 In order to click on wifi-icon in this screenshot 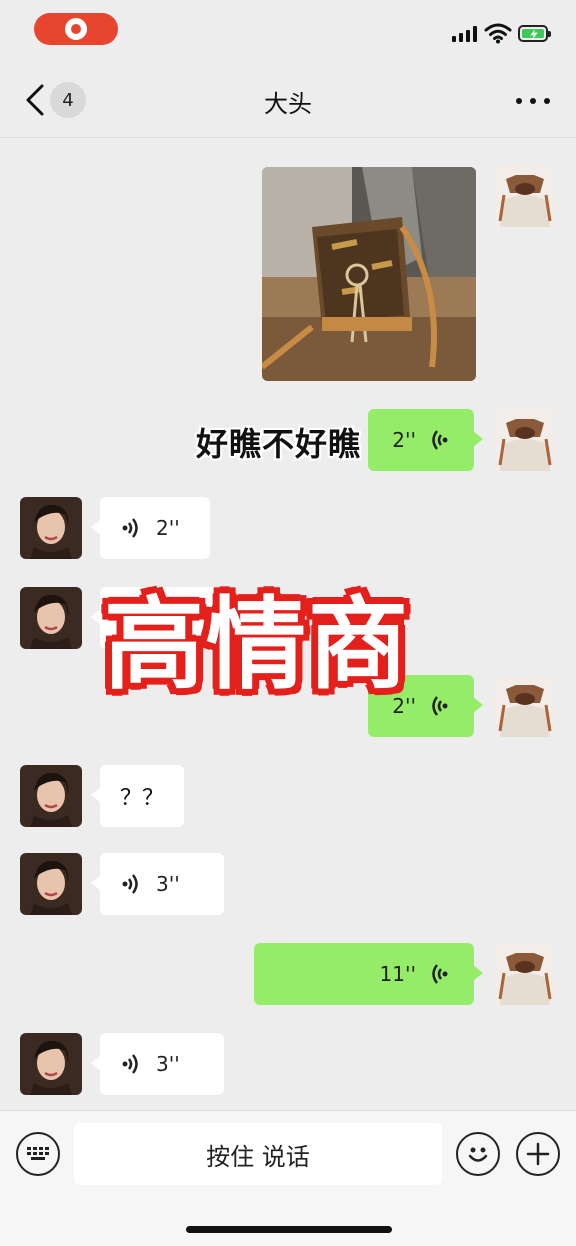, I will do `click(498, 33)`.